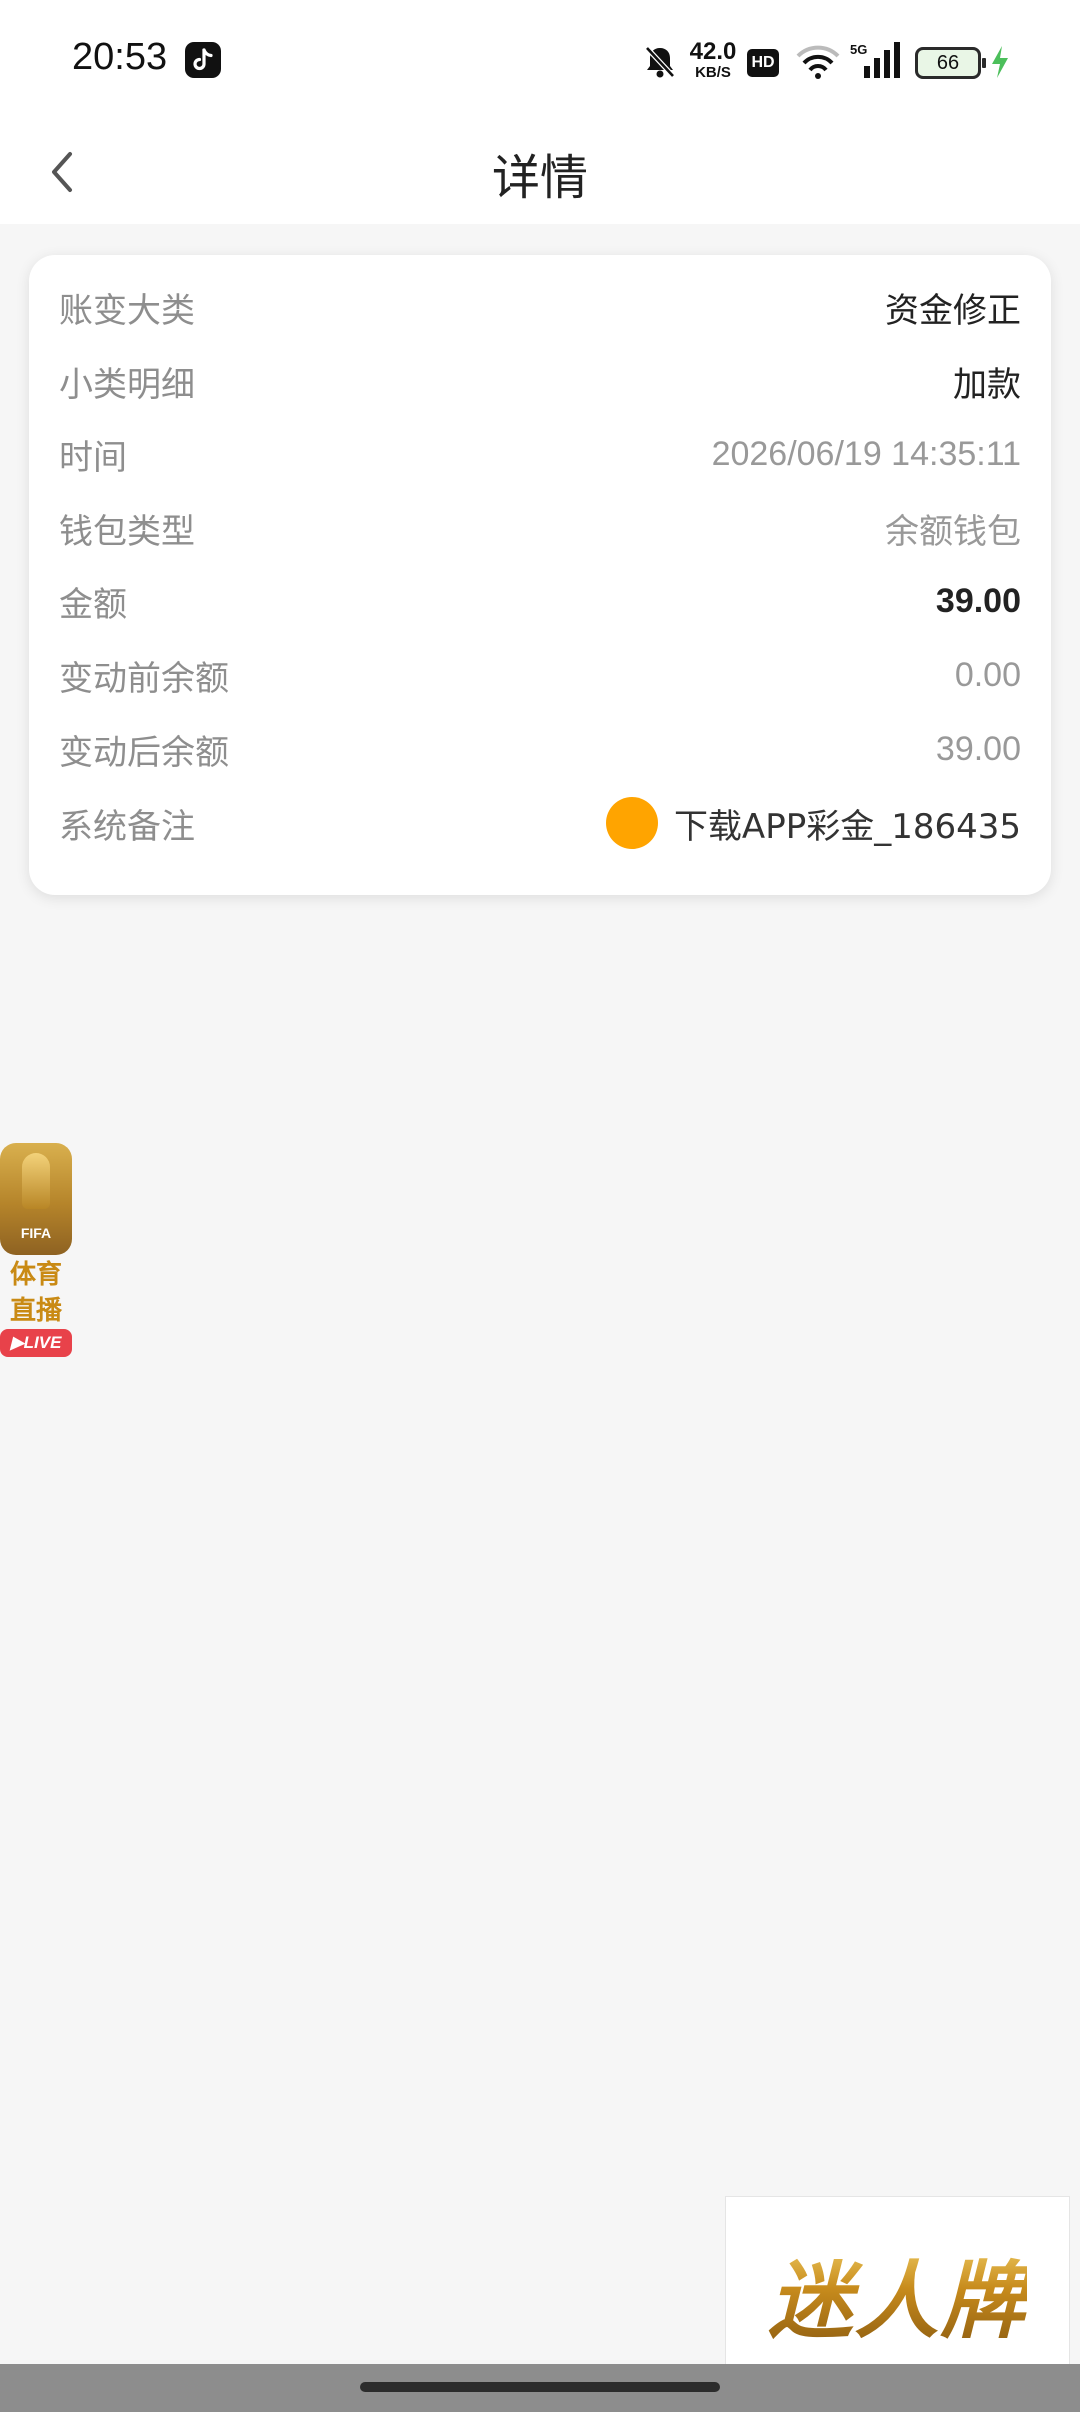  Describe the element at coordinates (540, 823) in the screenshot. I see `detail-row-remark: 系统备注 下载APP彩金_186435` at that location.